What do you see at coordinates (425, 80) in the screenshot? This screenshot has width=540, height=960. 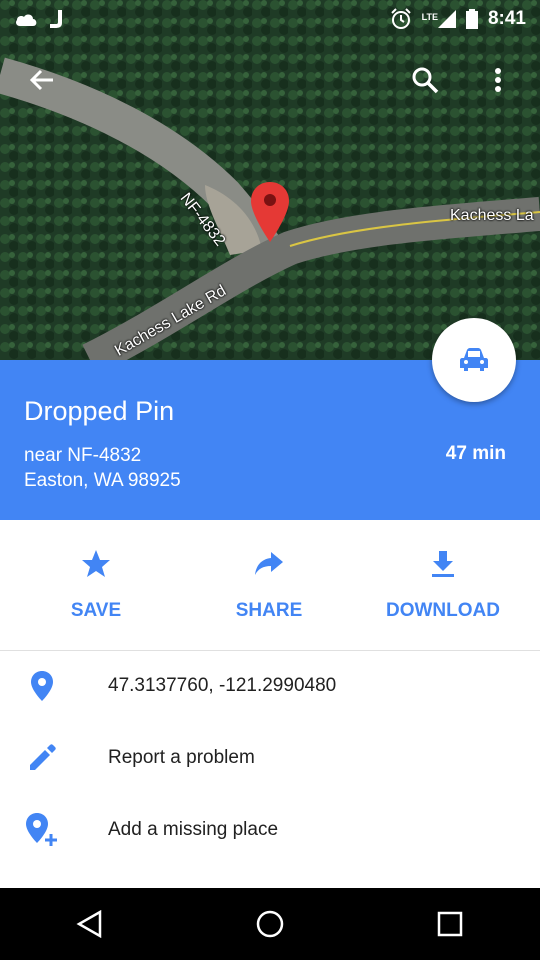 I see `search-icon` at bounding box center [425, 80].